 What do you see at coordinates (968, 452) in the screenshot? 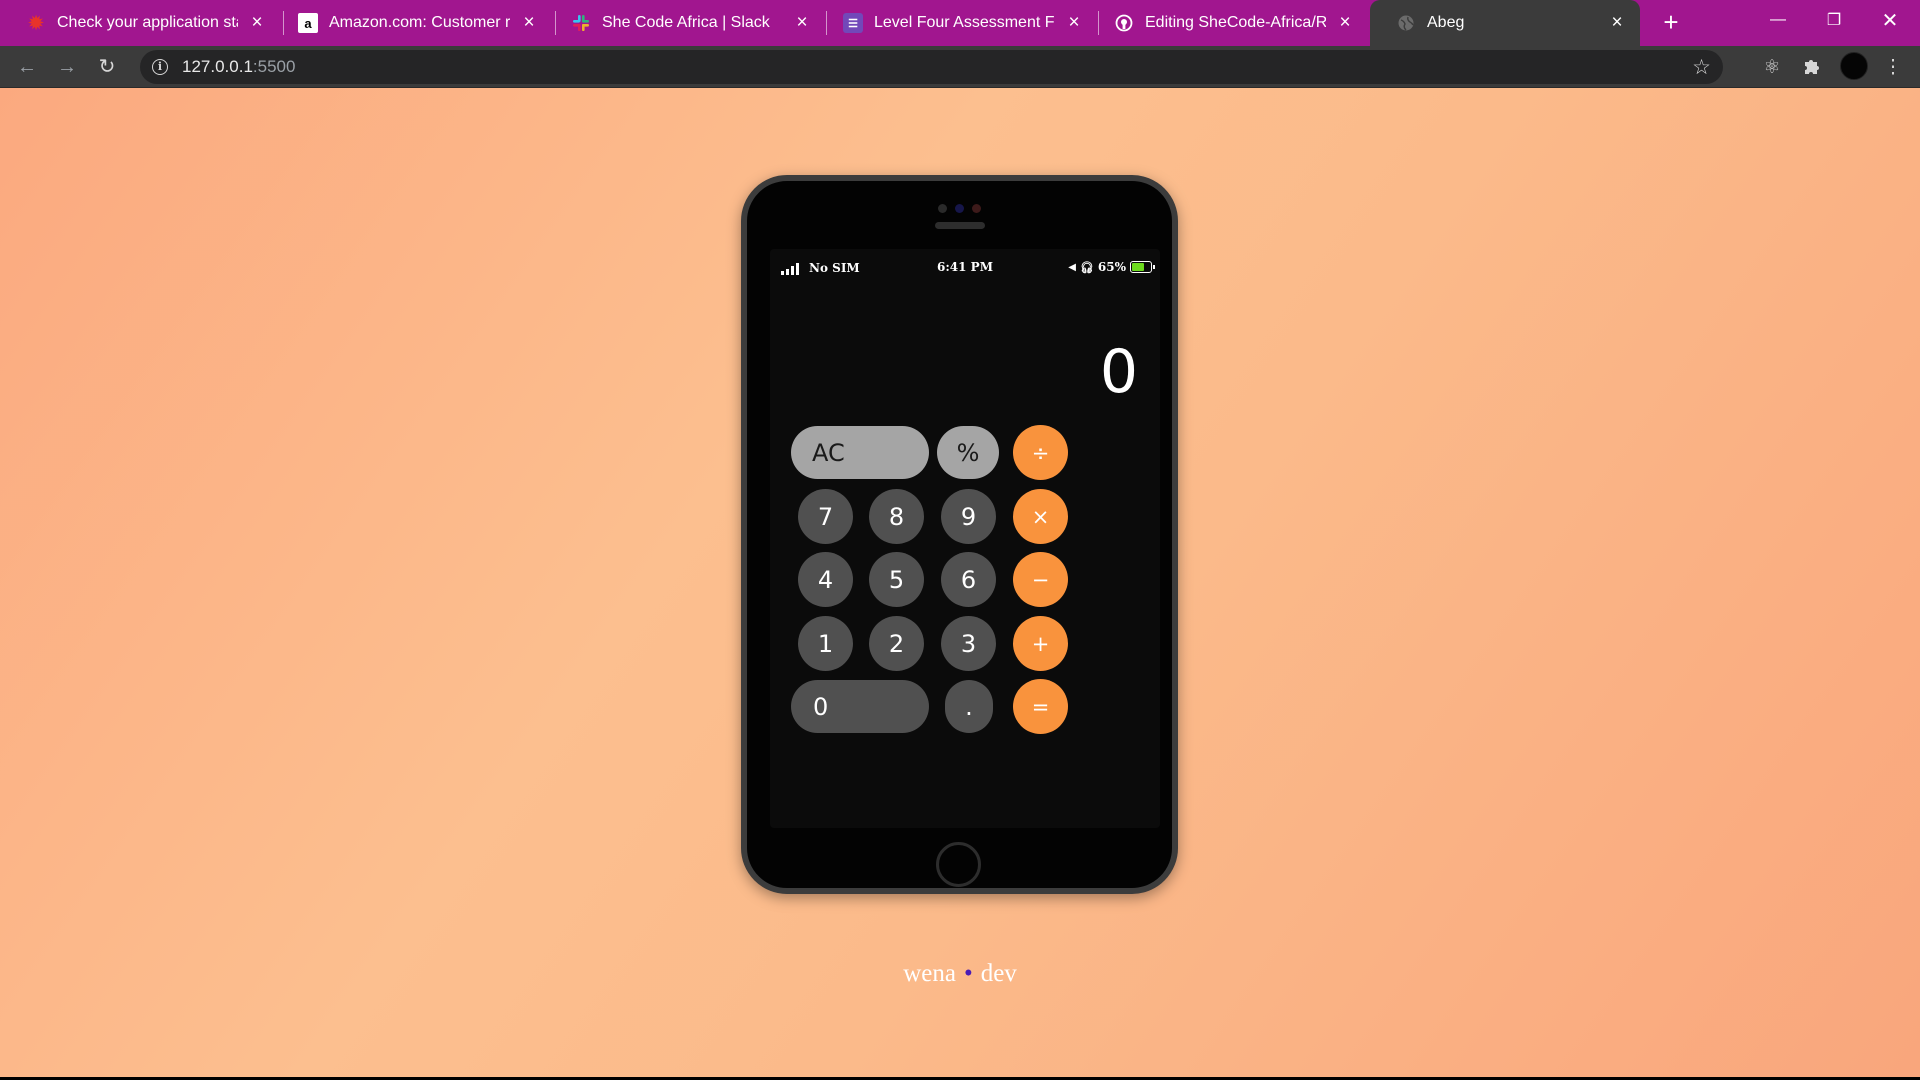
I see `percent-button: %` at bounding box center [968, 452].